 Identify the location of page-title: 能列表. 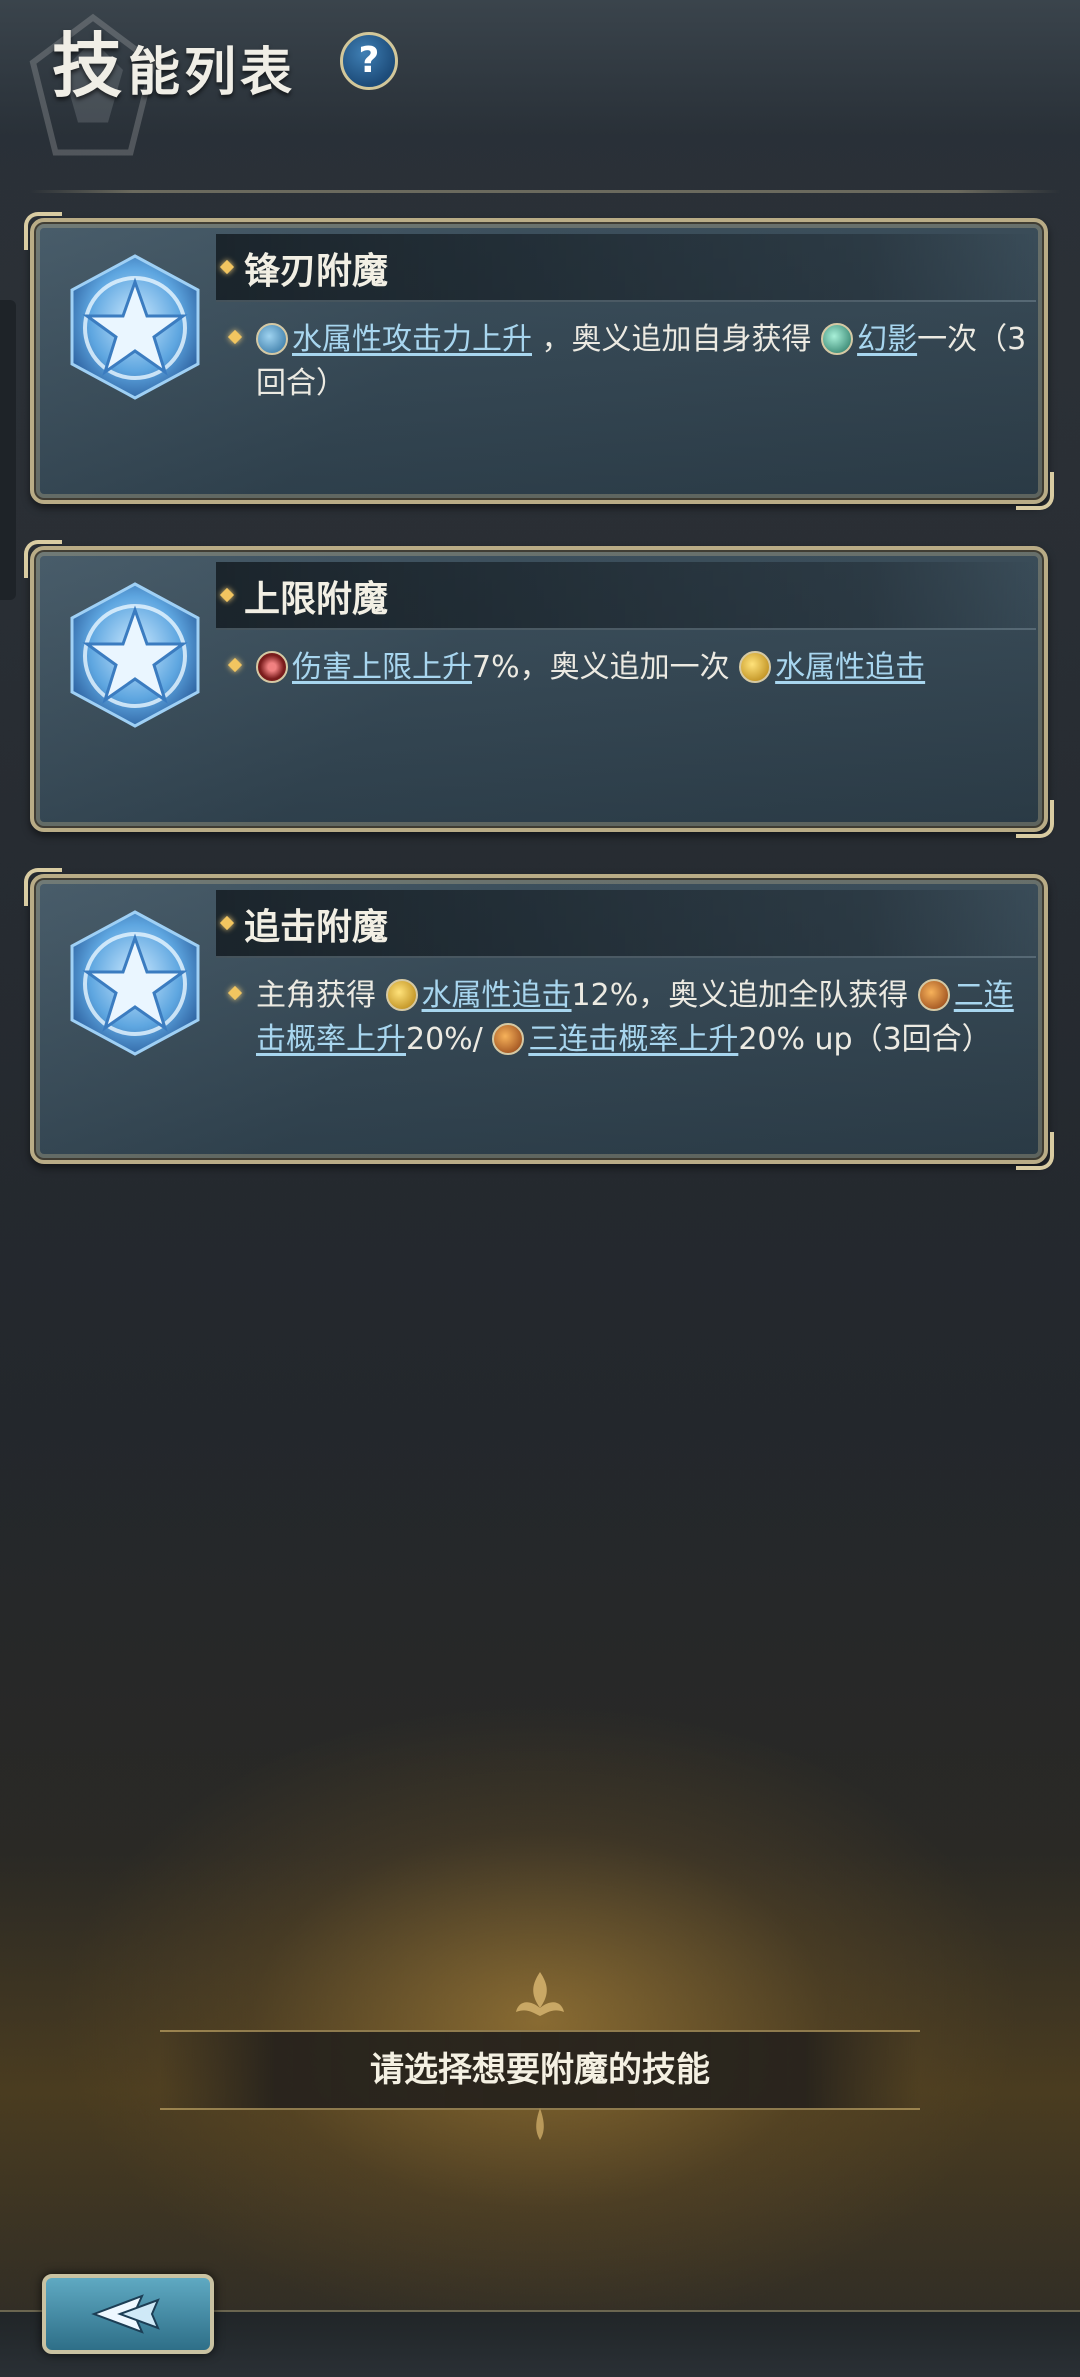
(212, 72).